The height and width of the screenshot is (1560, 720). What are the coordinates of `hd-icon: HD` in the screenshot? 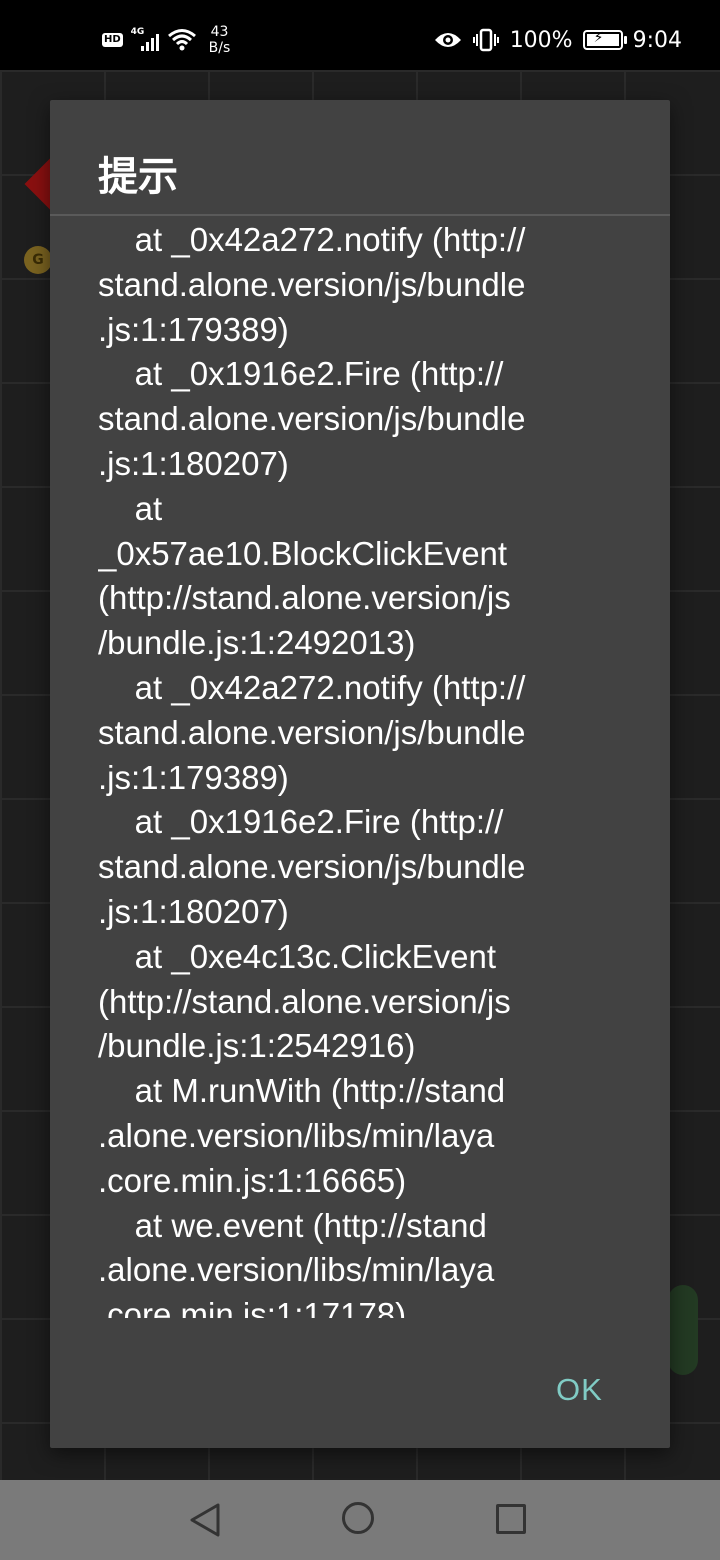 It's located at (112, 40).